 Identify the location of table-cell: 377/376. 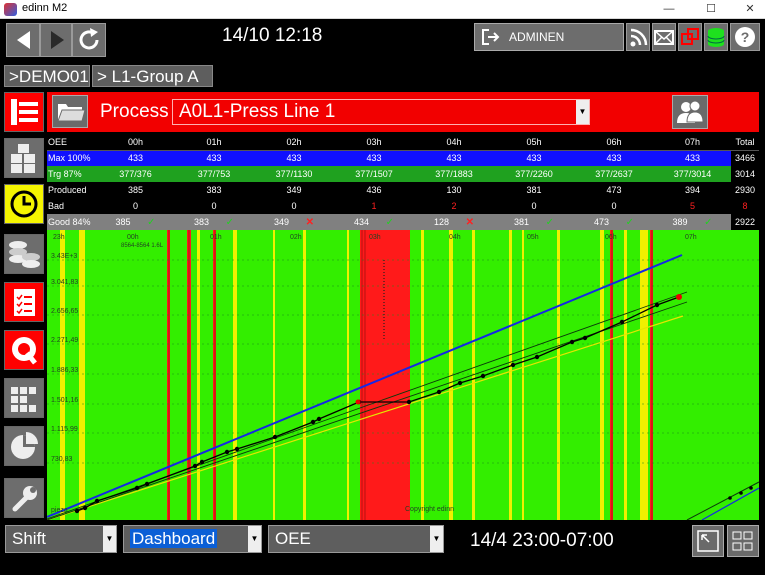
(135, 174).